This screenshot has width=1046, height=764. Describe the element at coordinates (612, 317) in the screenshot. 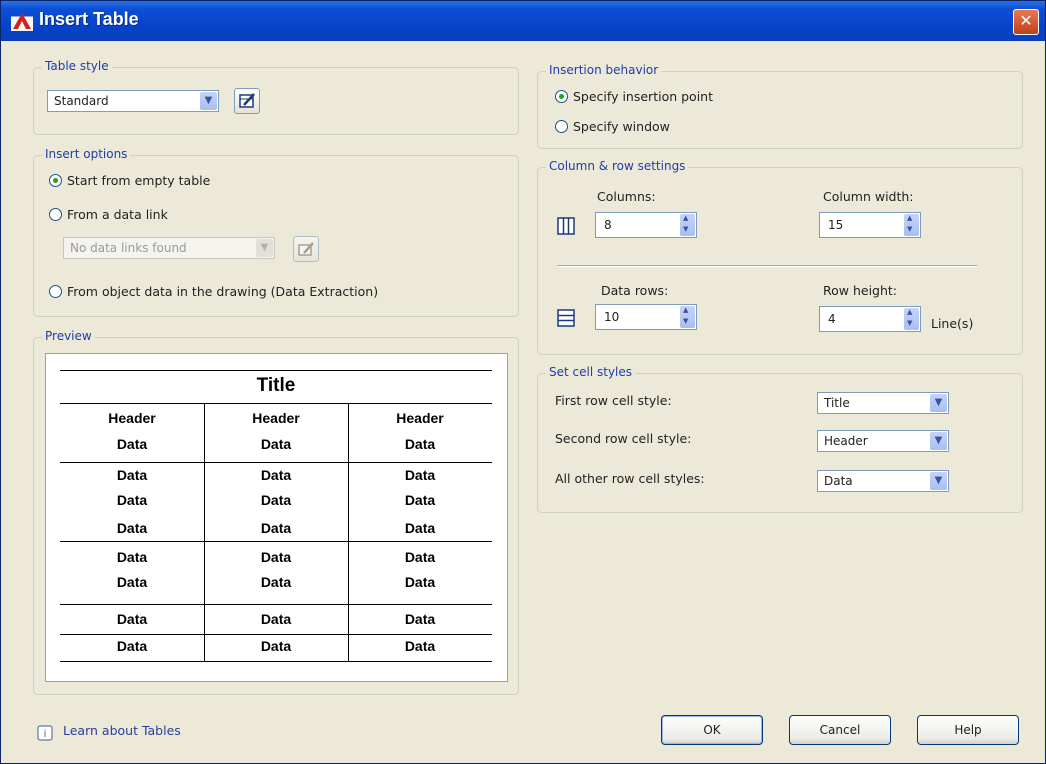

I see `data-rows-value: 10` at that location.